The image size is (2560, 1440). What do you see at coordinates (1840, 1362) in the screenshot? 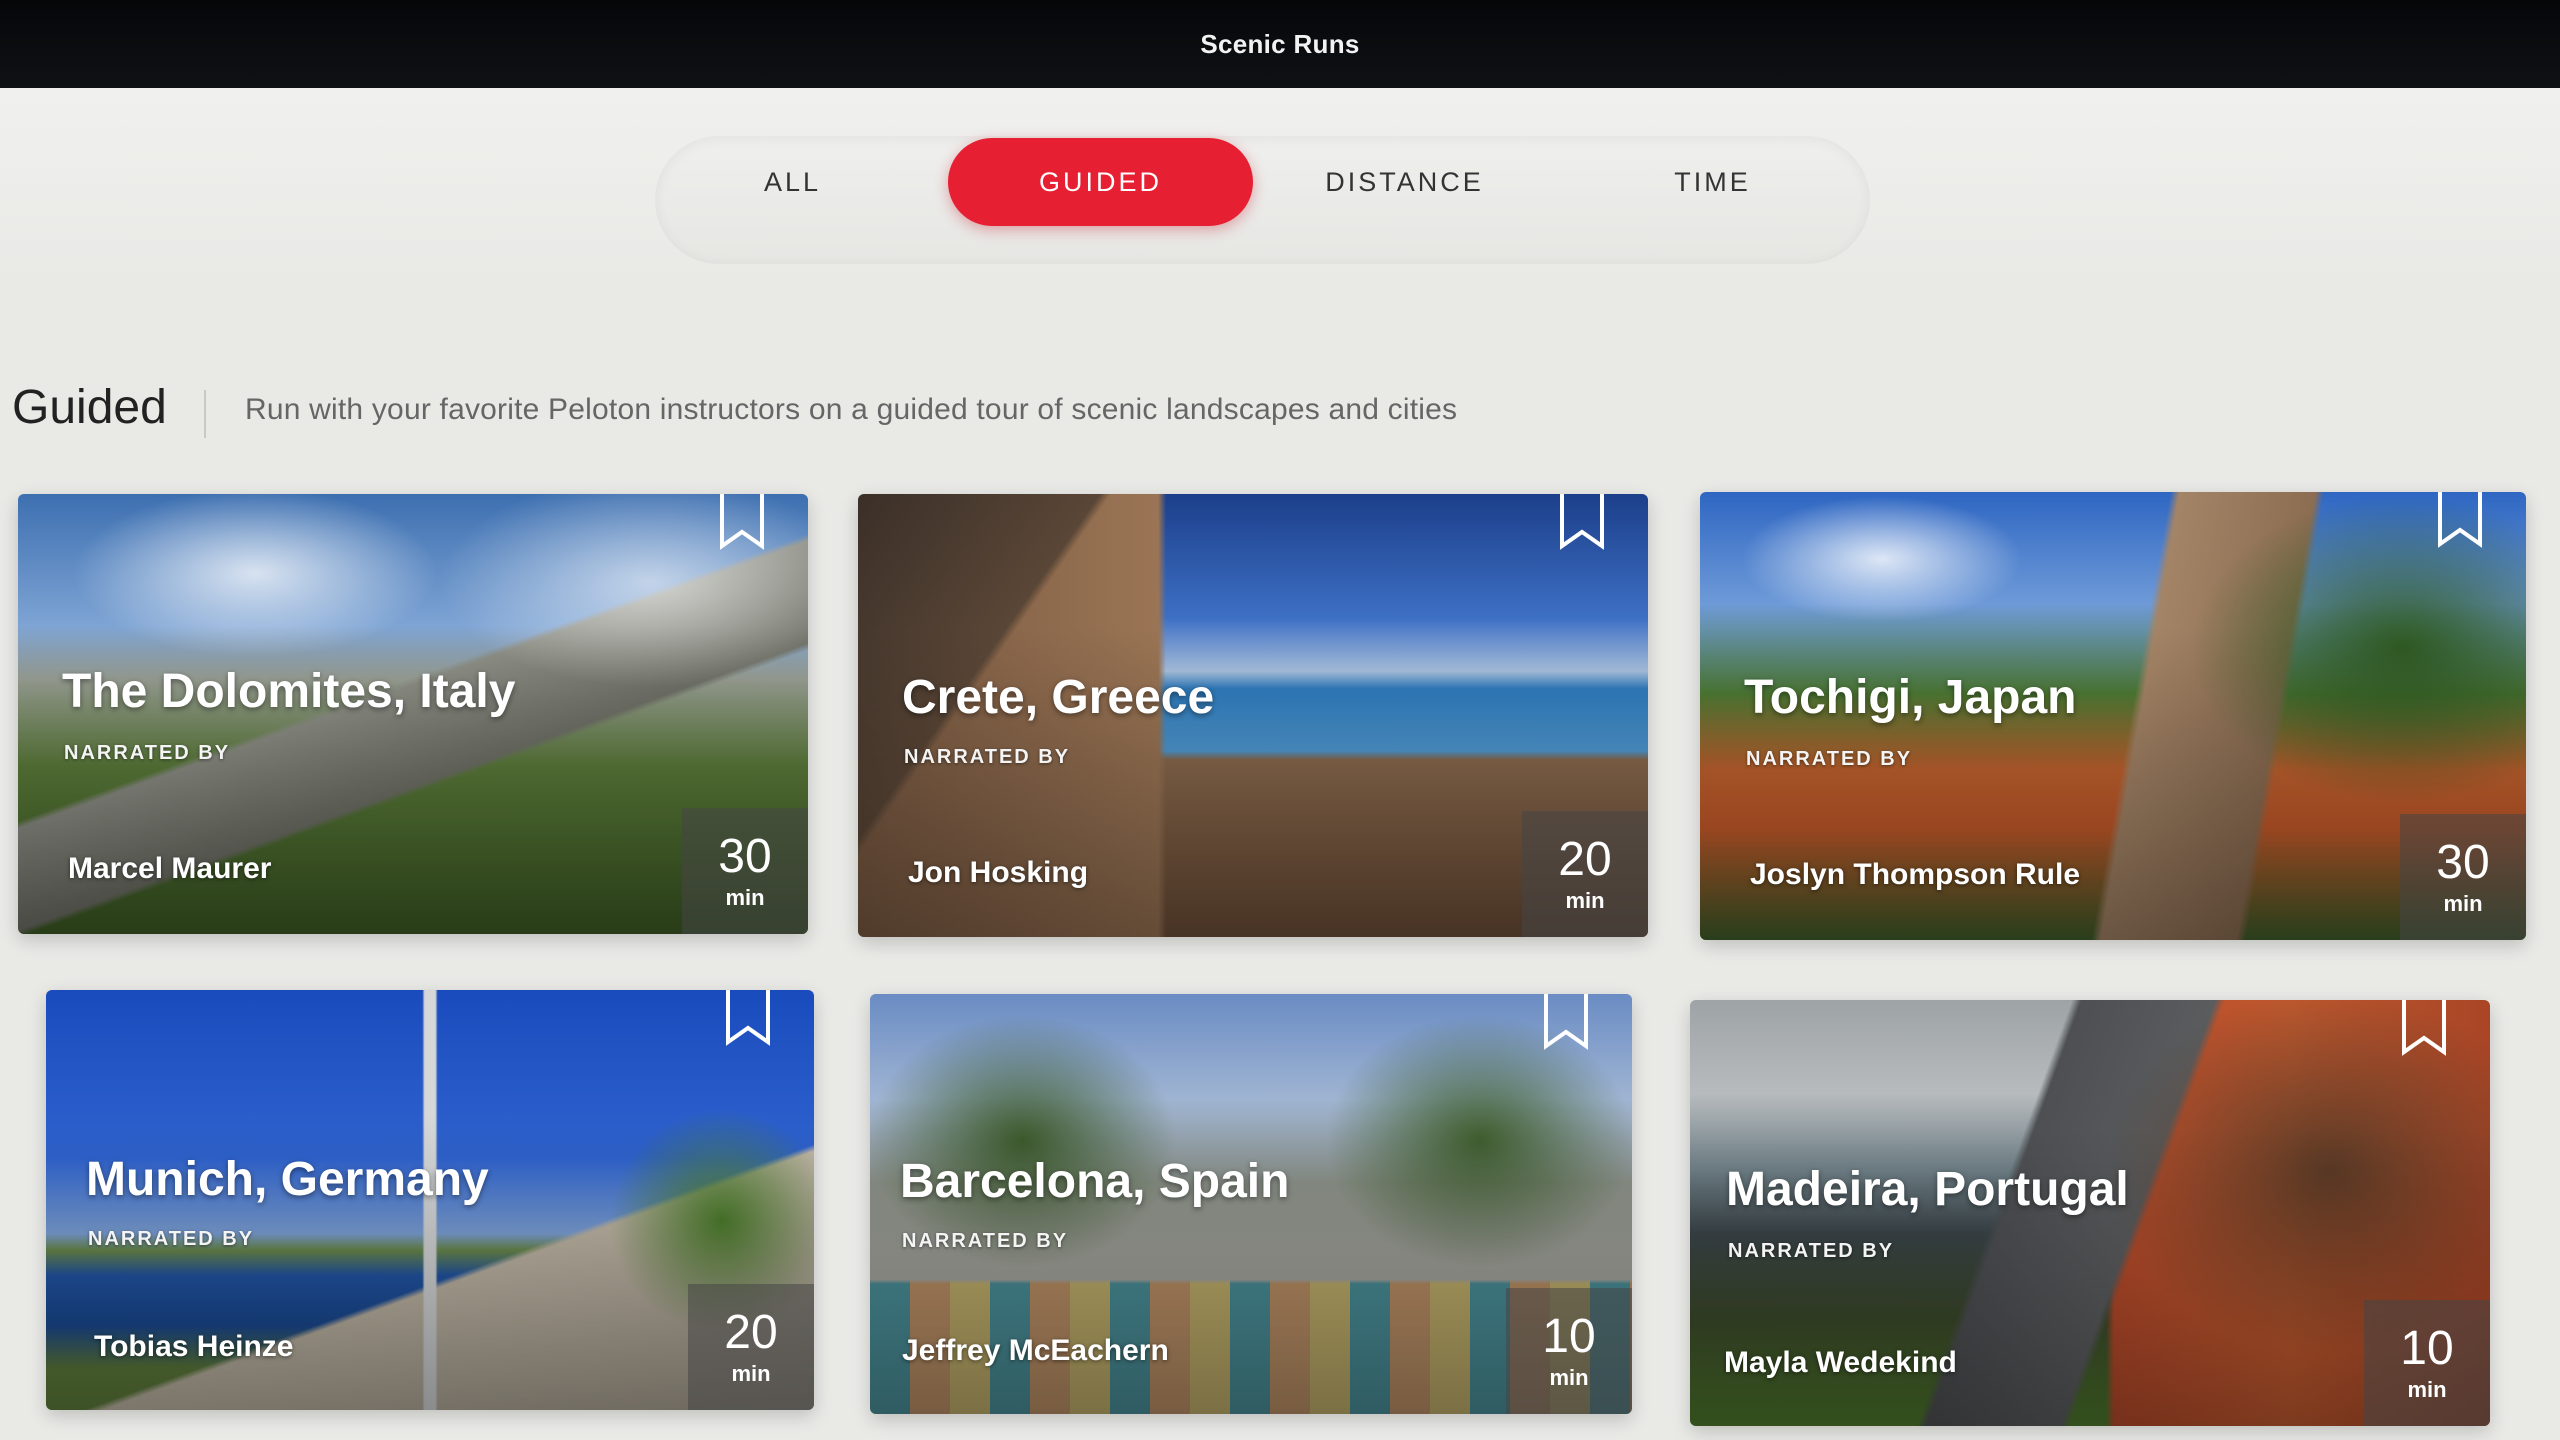
I see `instructor-name: Mayla Wedekind` at bounding box center [1840, 1362].